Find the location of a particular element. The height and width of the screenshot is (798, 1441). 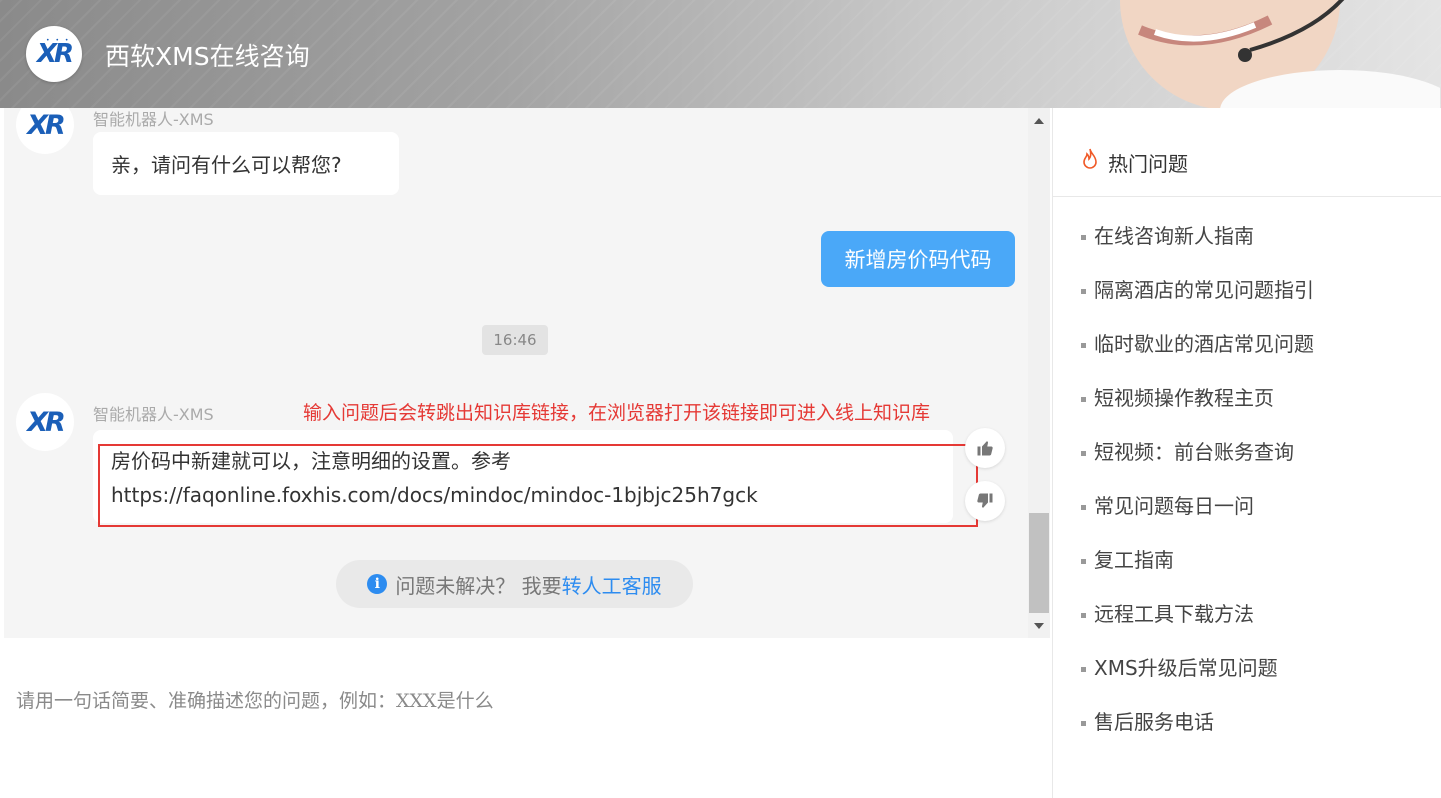

user-message-text: 新增房价码代码 is located at coordinates (918, 260).